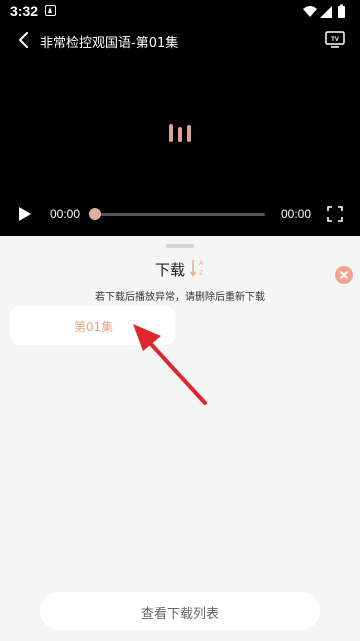 Image resolution: width=360 pixels, height=641 pixels. I want to click on fullscreen-icon, so click(335, 214).